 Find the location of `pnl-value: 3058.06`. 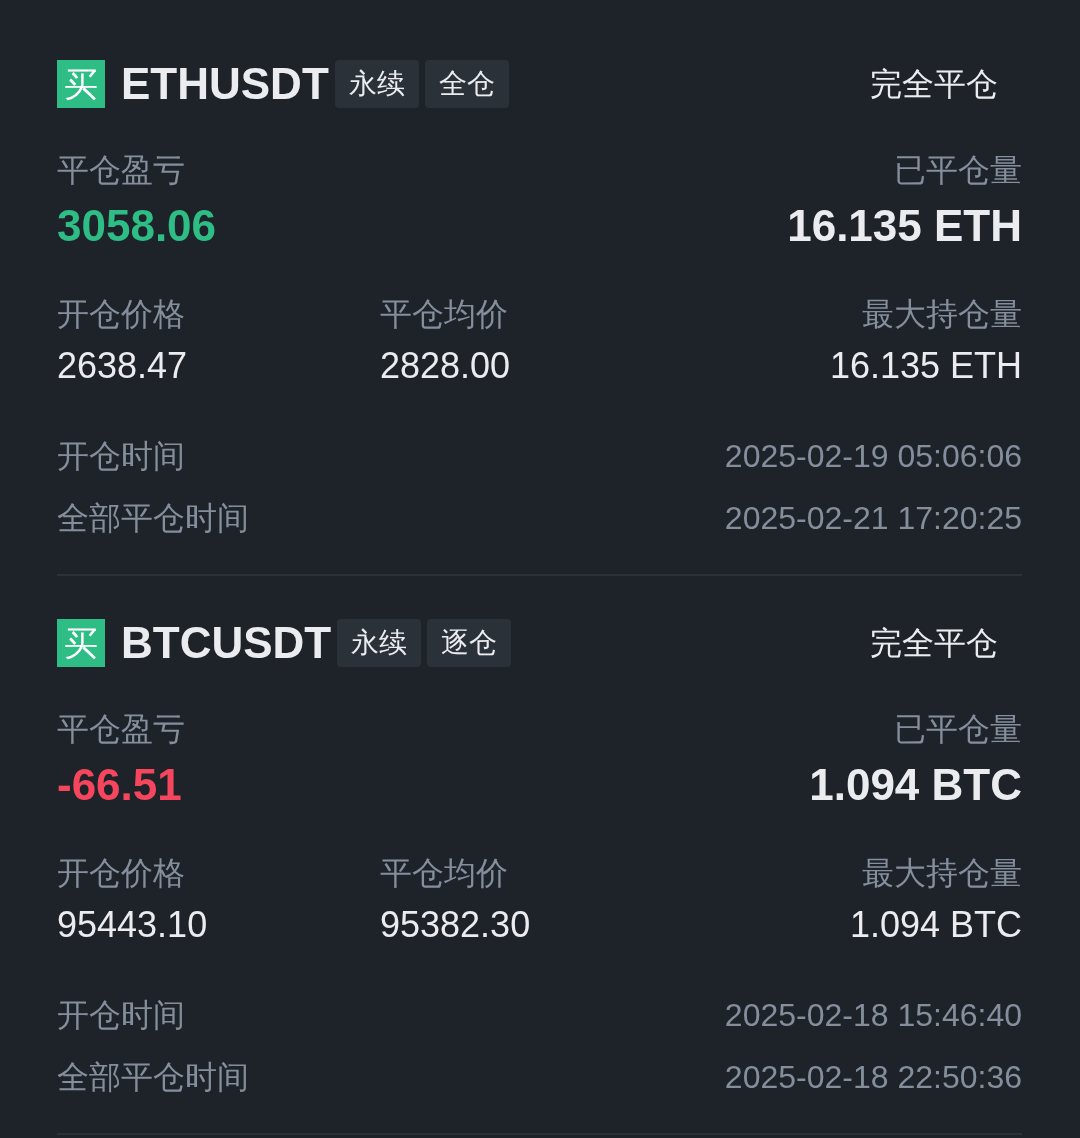

pnl-value: 3058.06 is located at coordinates (137, 226).